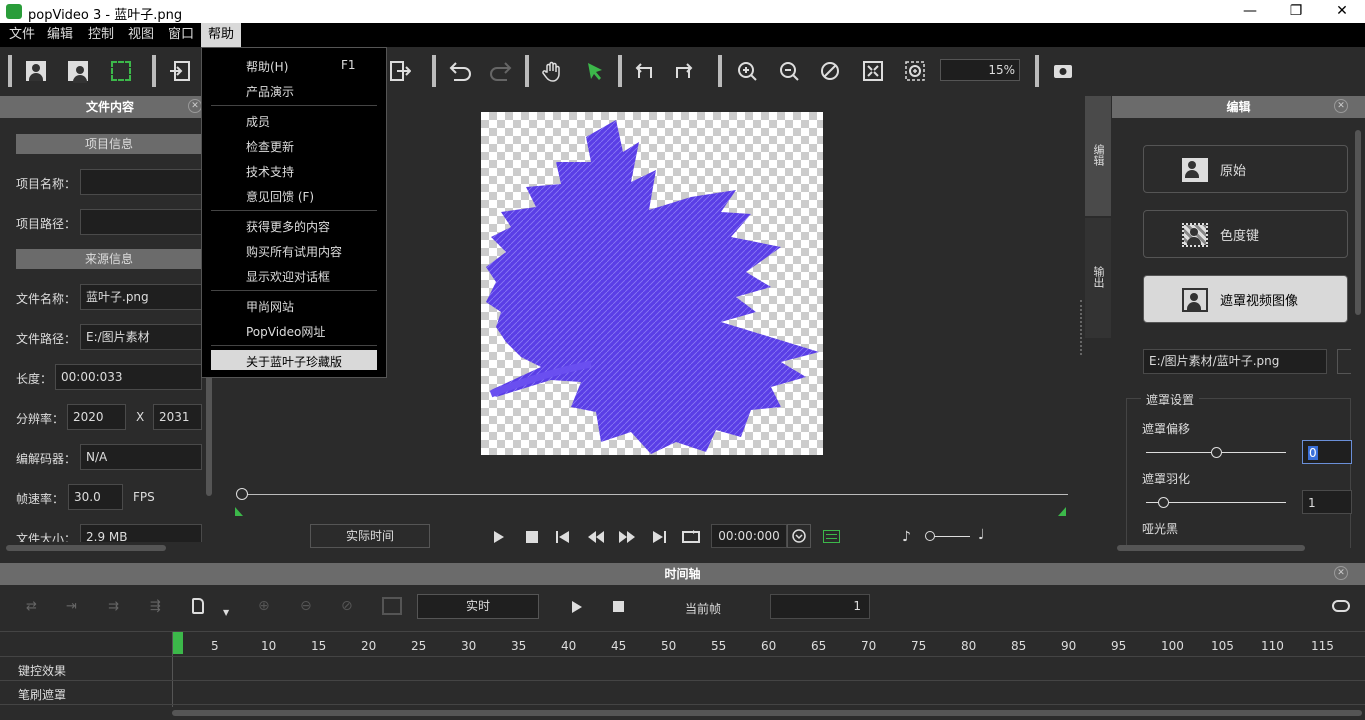 The width and height of the screenshot is (1365, 720). Describe the element at coordinates (71, 606) in the screenshot. I see `timeline-tool-2-icon: ⇥` at that location.